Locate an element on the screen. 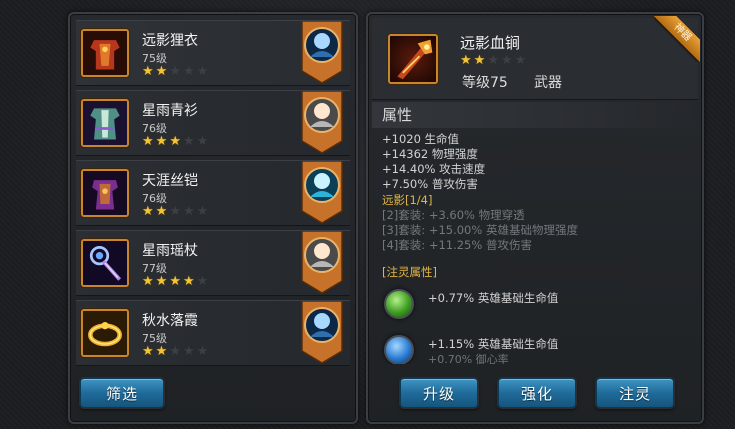  equipment-list-item: 天涯丝铠 76级 ★ ★ ★ ★ ★ is located at coordinates (213, 193).